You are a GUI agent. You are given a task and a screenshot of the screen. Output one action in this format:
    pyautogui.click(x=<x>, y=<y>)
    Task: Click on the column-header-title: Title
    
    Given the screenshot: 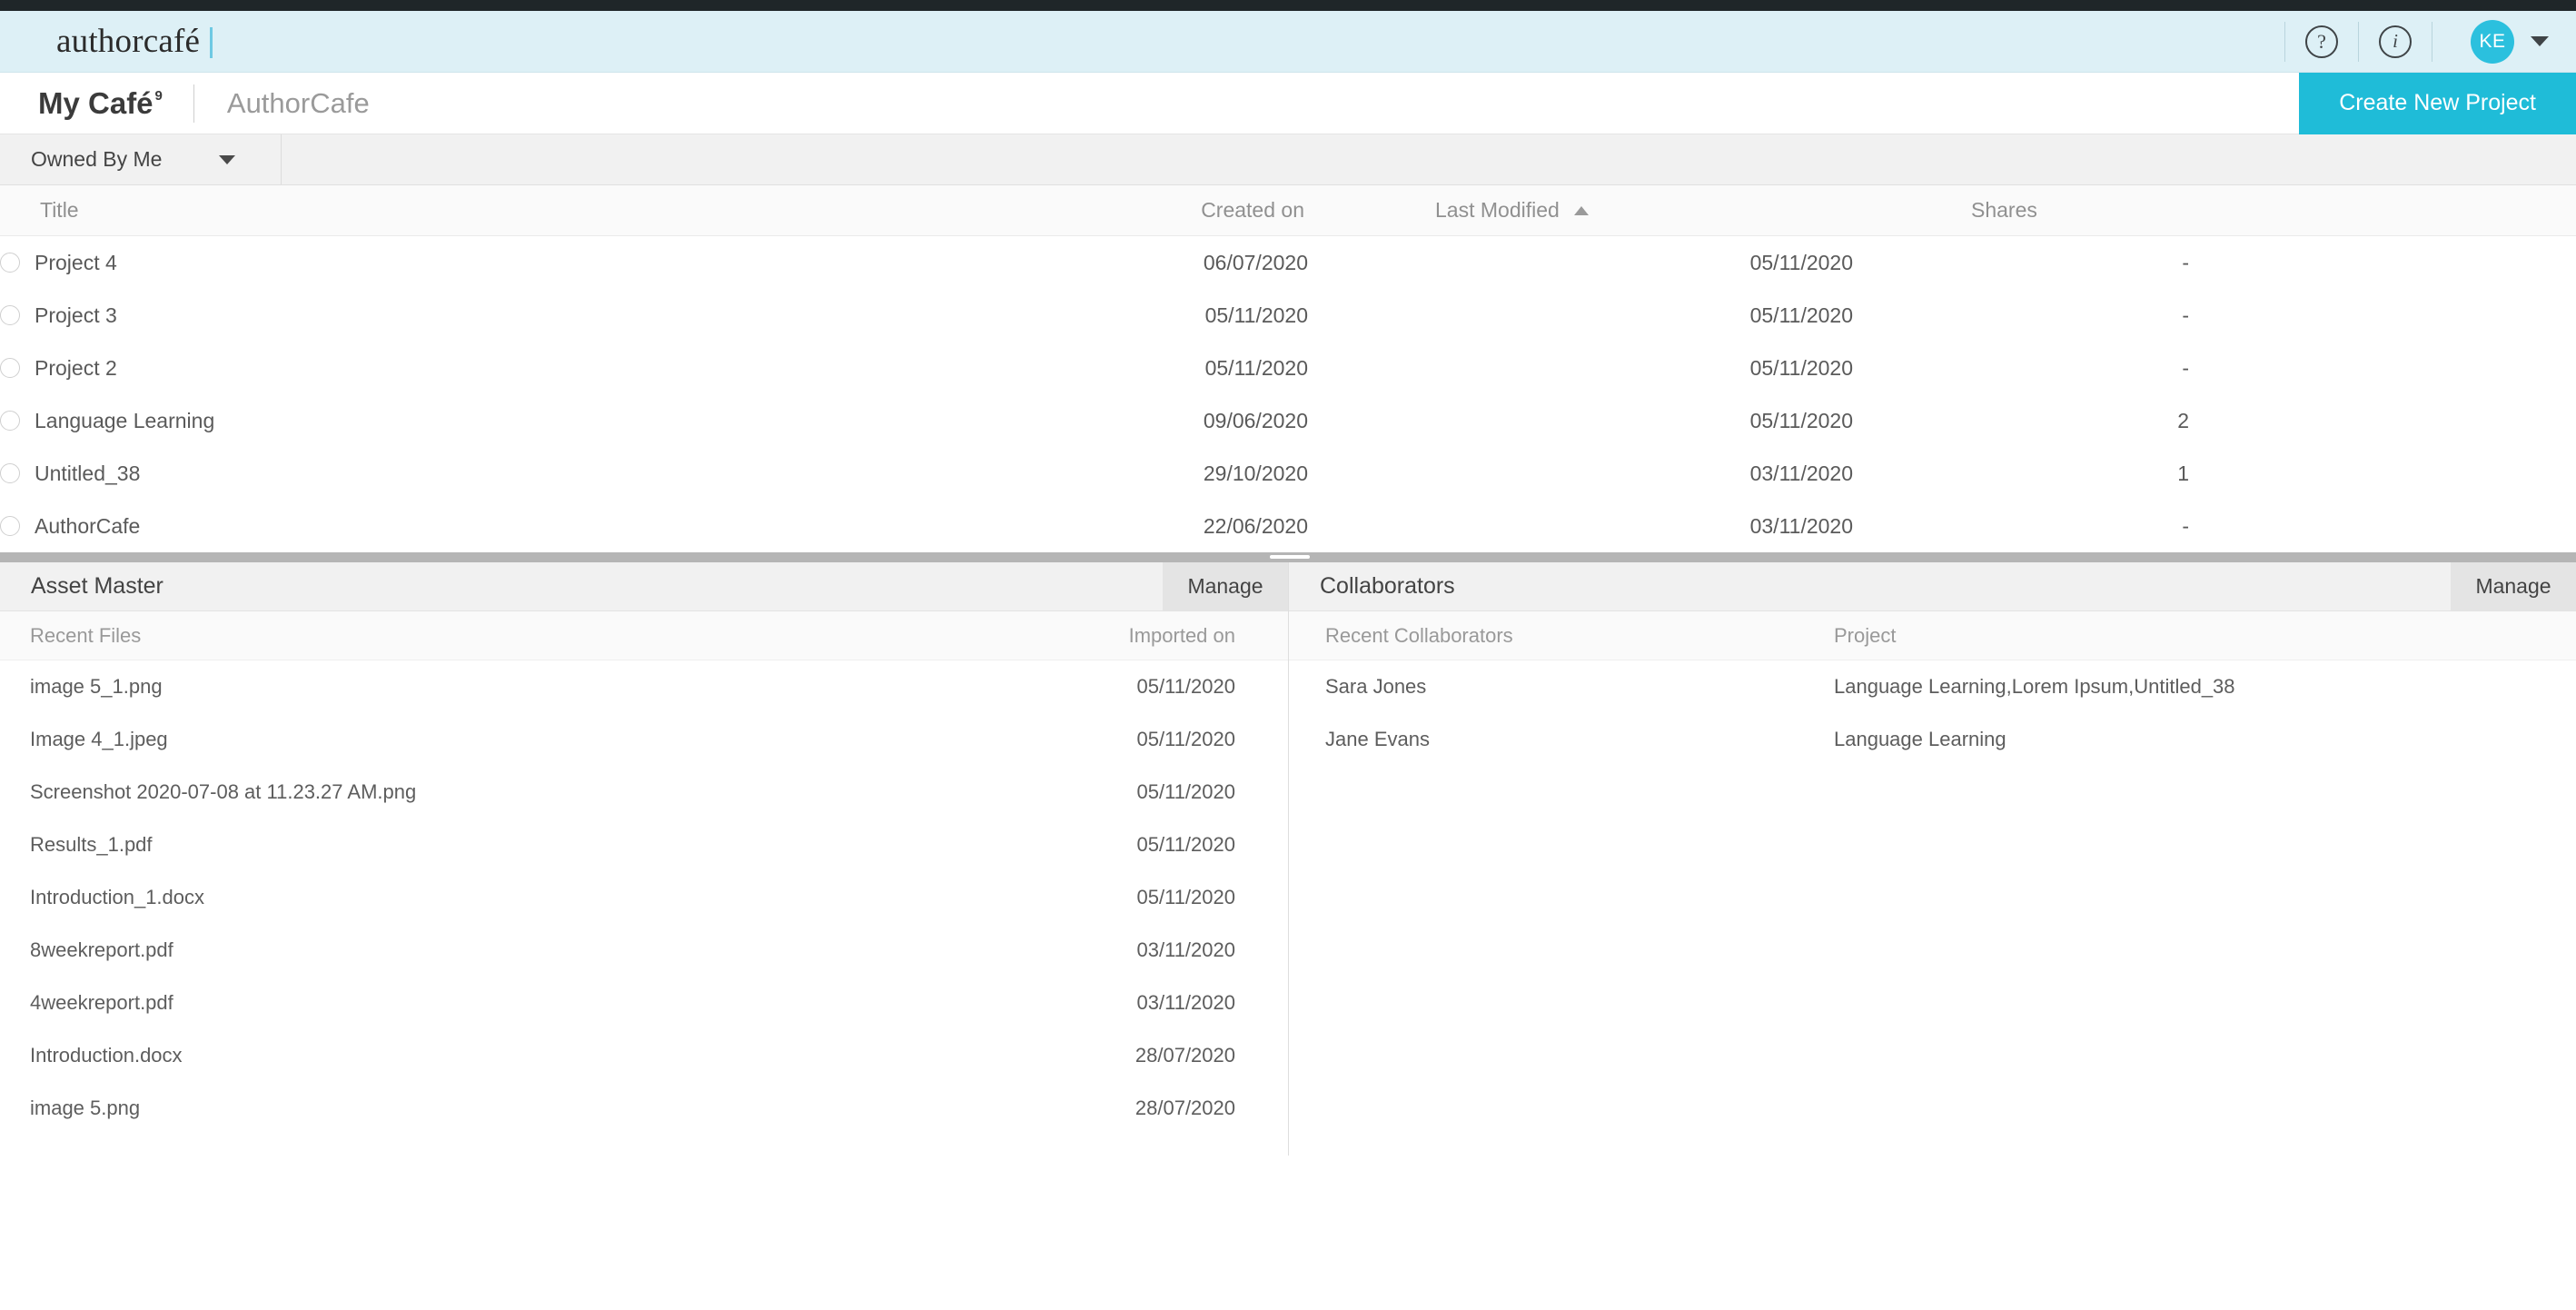 What is the action you would take?
    pyautogui.click(x=399, y=210)
    